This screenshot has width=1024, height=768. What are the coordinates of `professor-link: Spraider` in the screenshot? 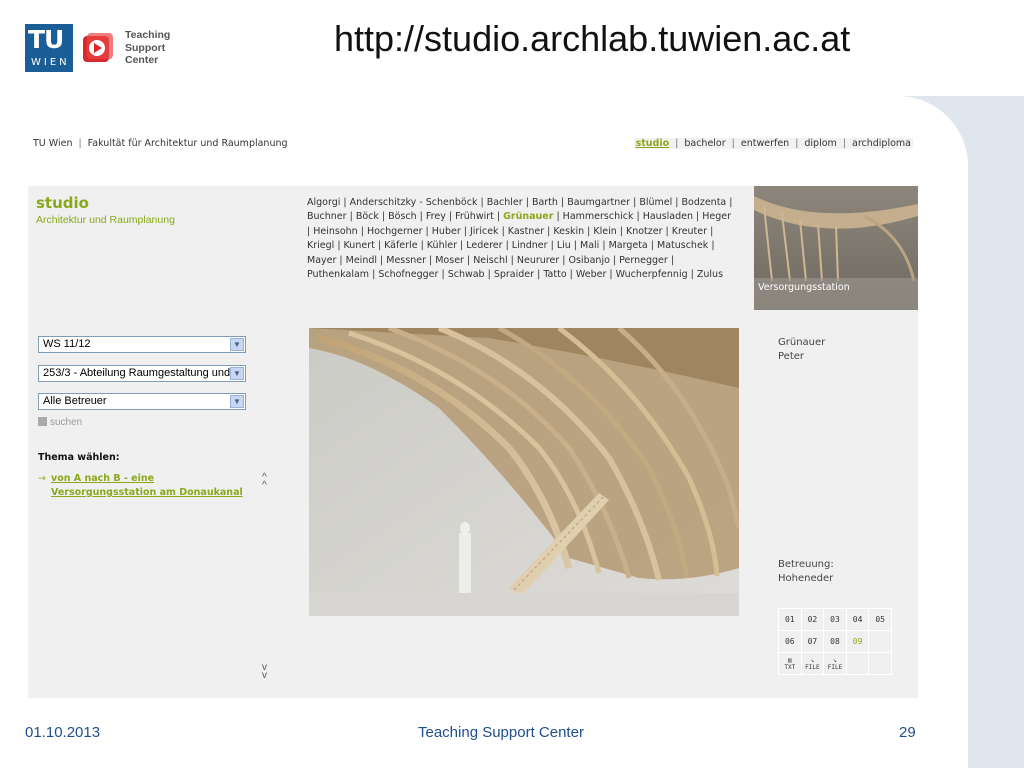 It's located at (514, 274).